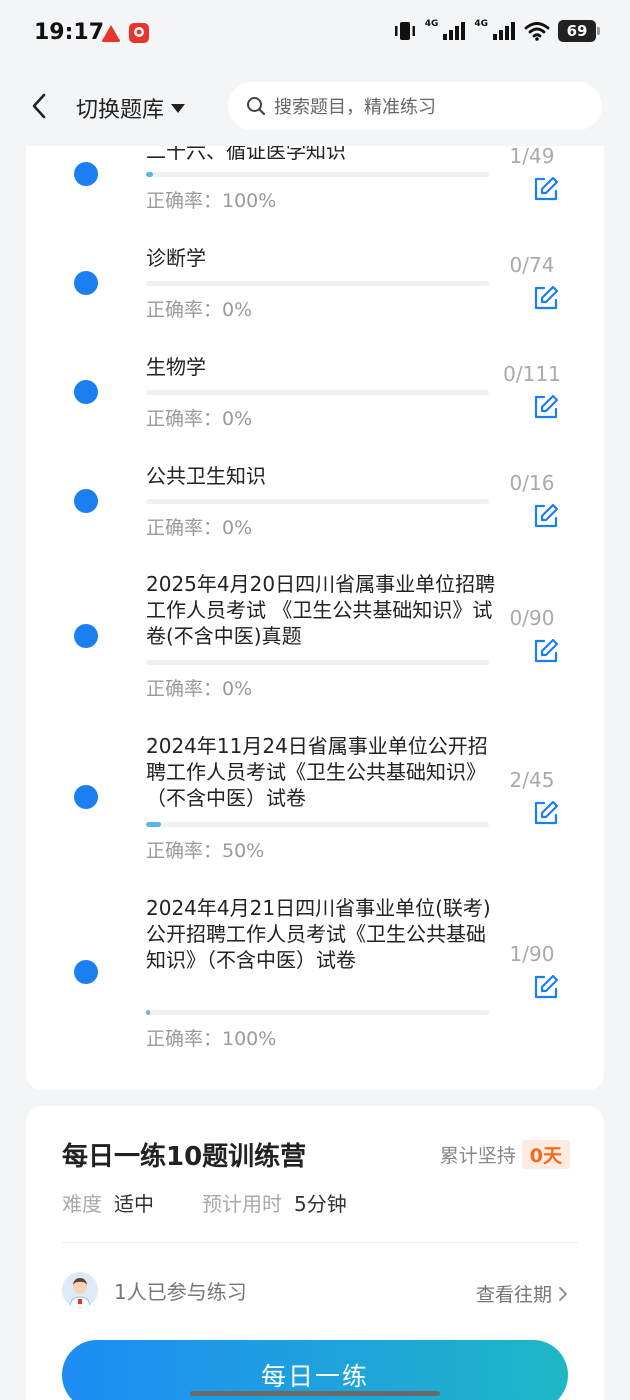 This screenshot has height=1400, width=630. I want to click on search-placeholder: 搜索题目，精准练习, so click(355, 107).